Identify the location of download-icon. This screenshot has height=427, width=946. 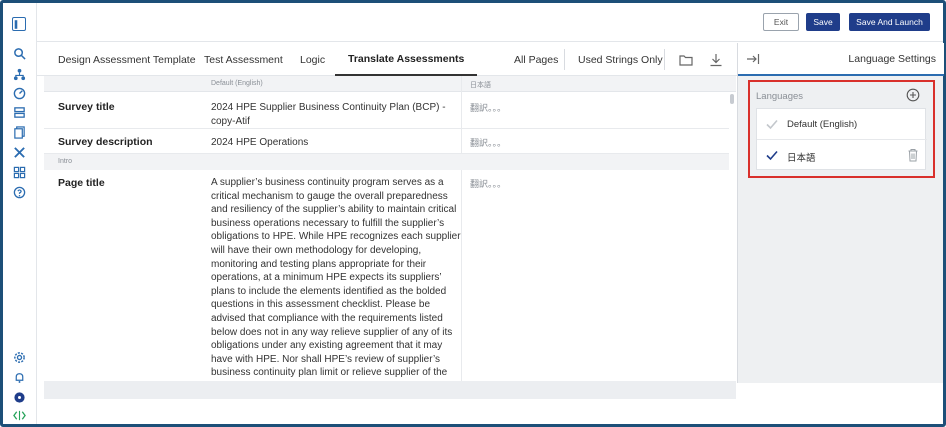
(716, 60).